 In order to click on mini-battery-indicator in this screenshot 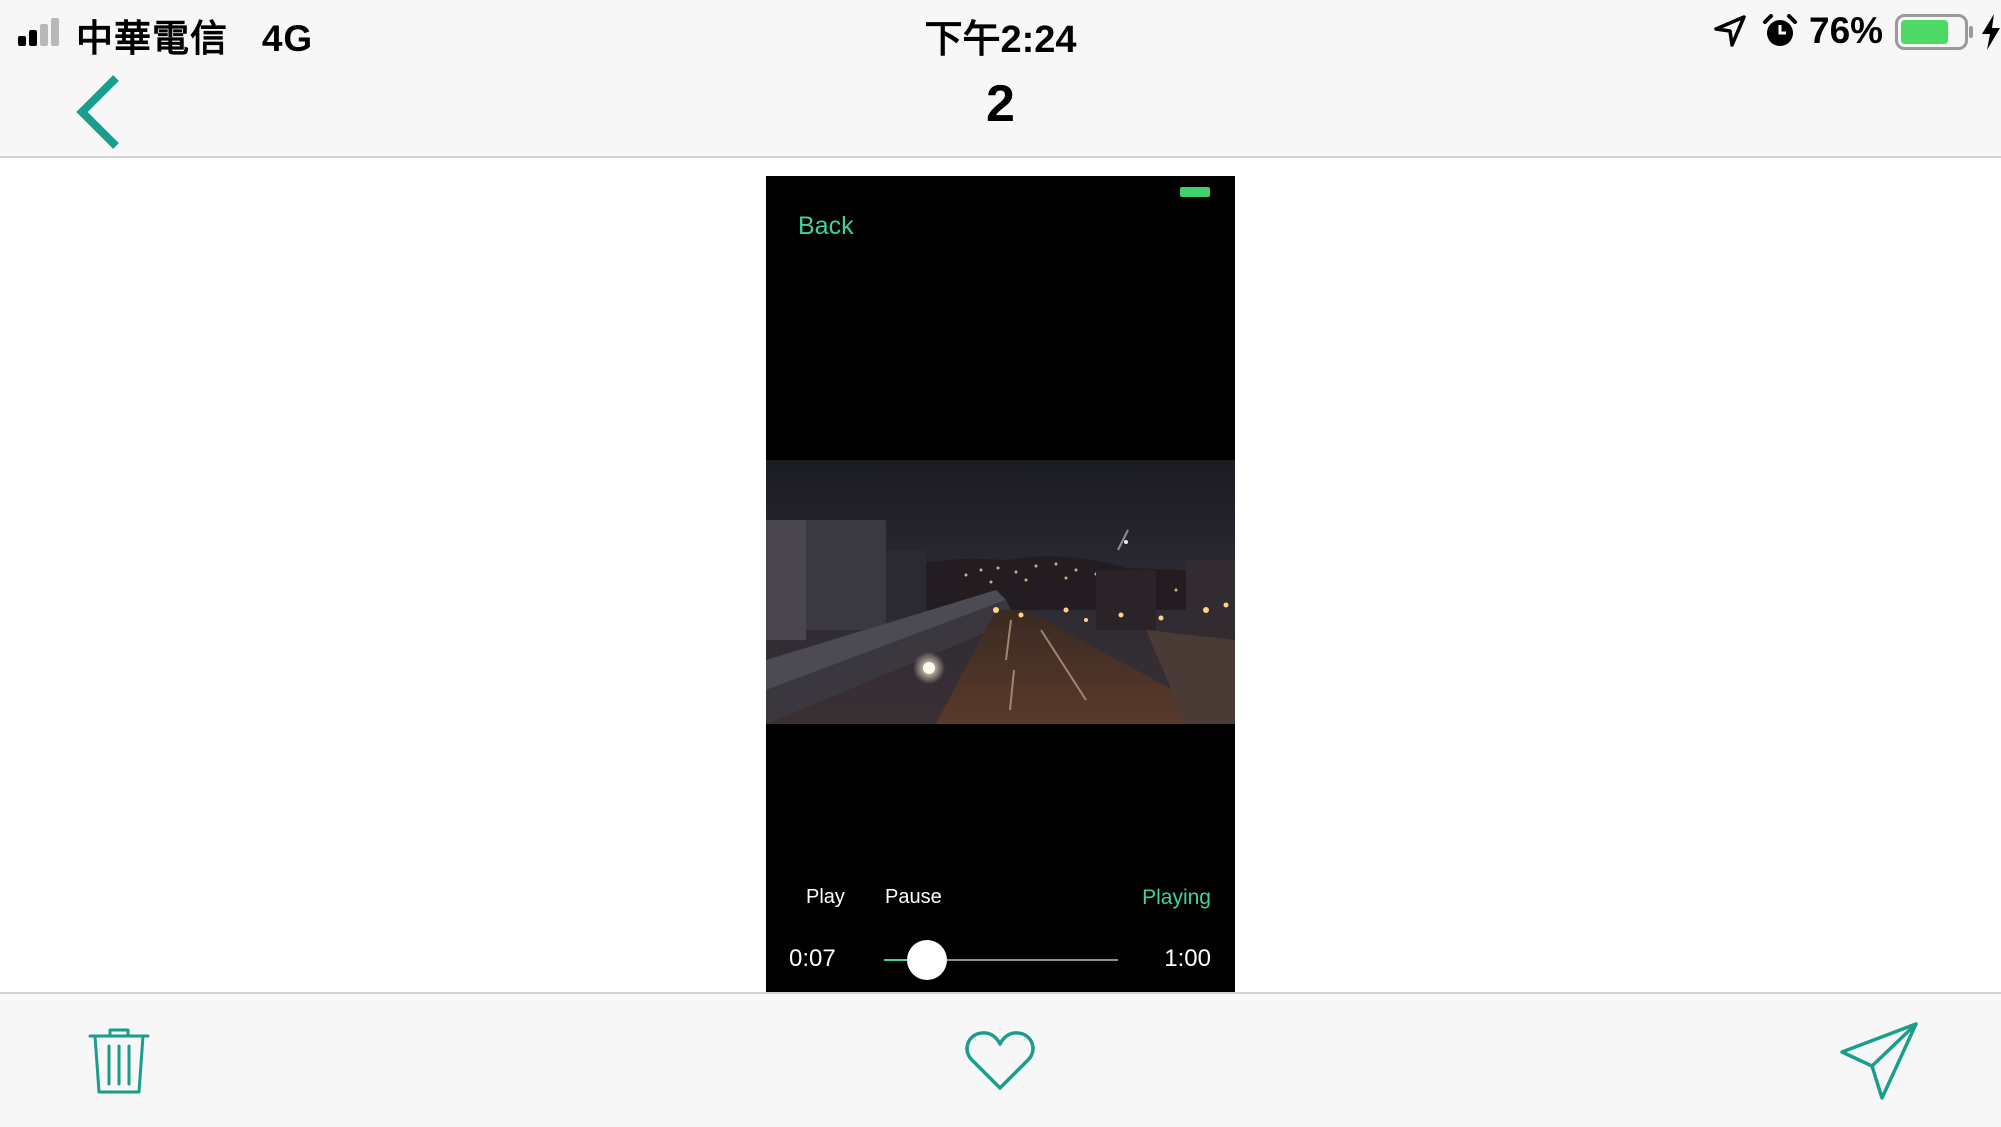, I will do `click(1195, 192)`.